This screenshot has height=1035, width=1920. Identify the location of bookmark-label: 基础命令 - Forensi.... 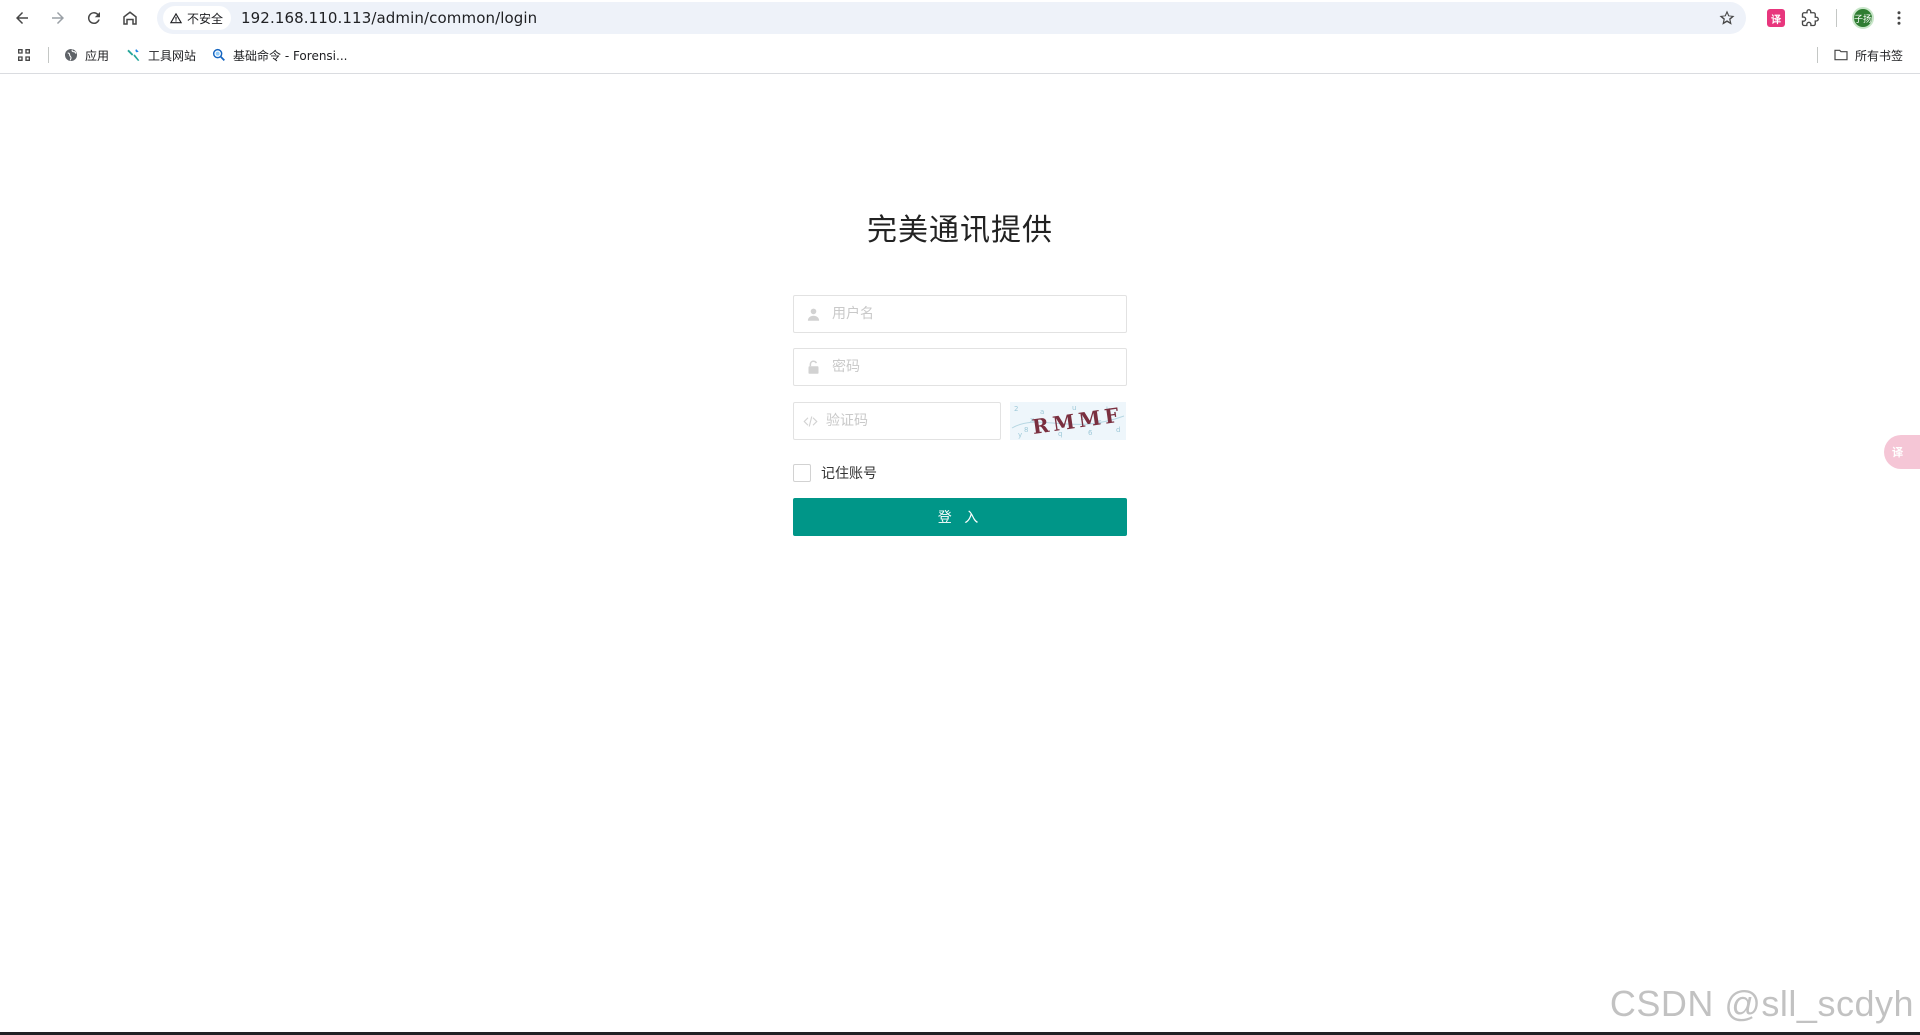
(290, 55).